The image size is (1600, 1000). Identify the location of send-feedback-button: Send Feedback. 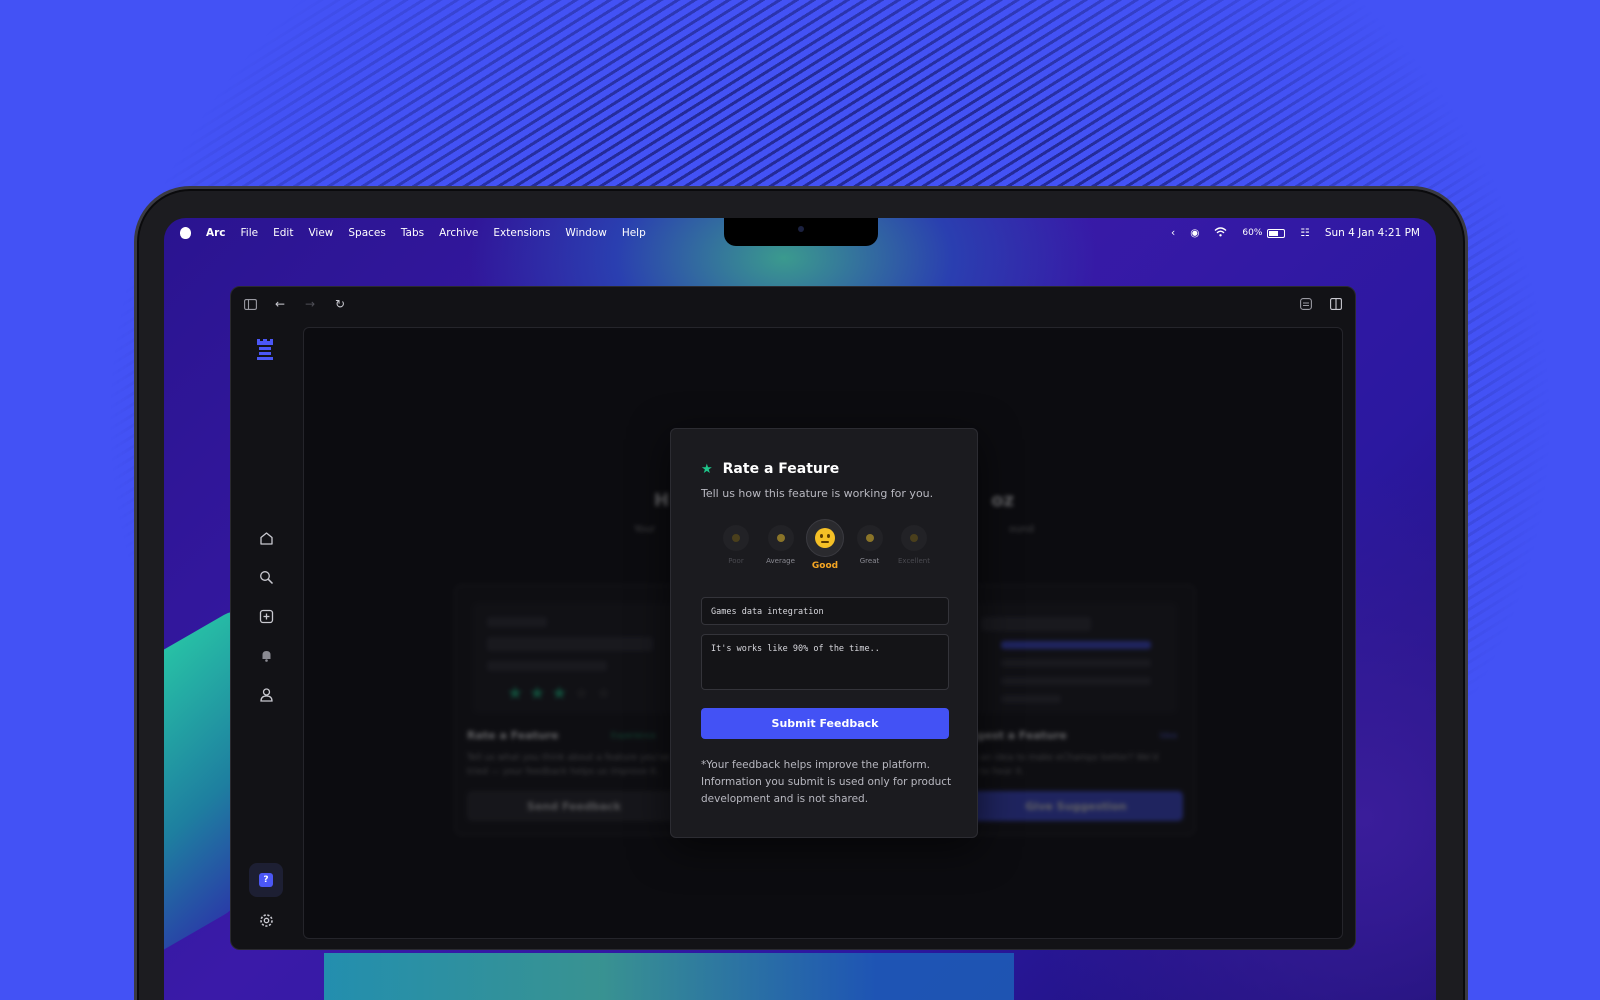
(574, 806).